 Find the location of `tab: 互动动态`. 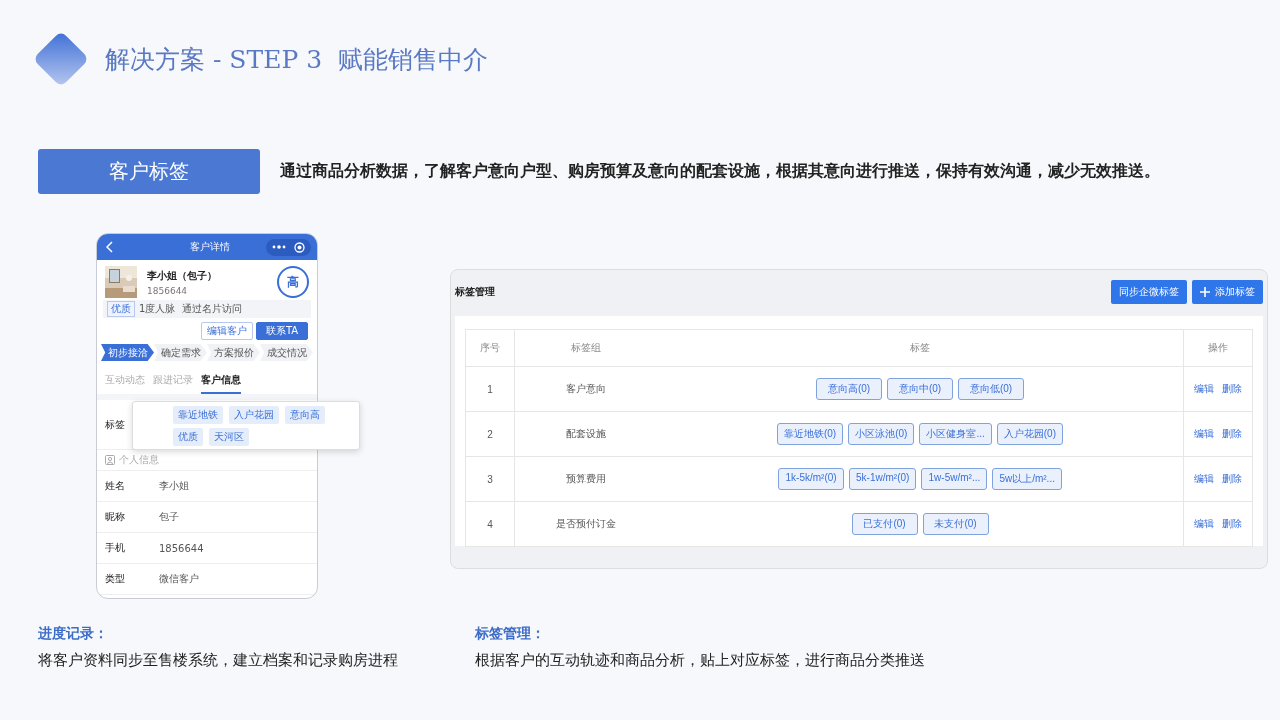

tab: 互动动态 is located at coordinates (125, 383).